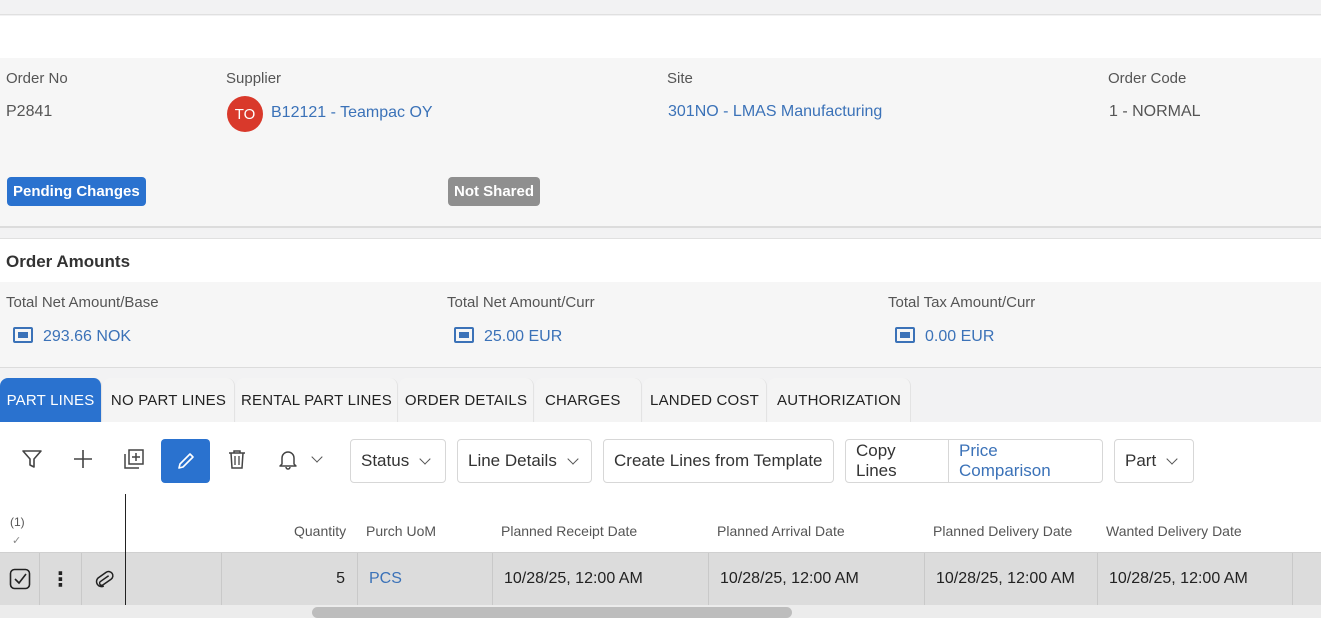 The width and height of the screenshot is (1321, 618). I want to click on col-planned-receipt-date: Planned Receipt Date, so click(569, 531).